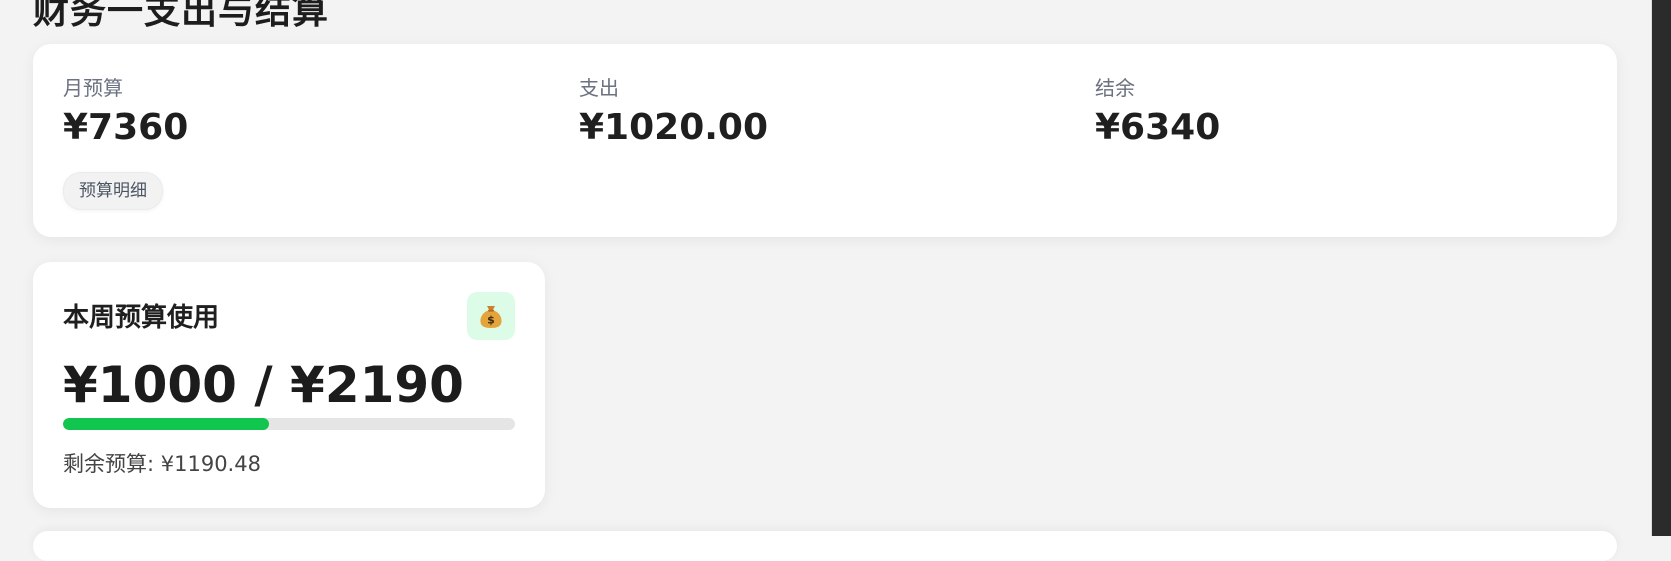 Image resolution: width=1671 pixels, height=561 pixels. I want to click on weekly-budget-used-value: ¥1000 / ¥2190, so click(263, 385).